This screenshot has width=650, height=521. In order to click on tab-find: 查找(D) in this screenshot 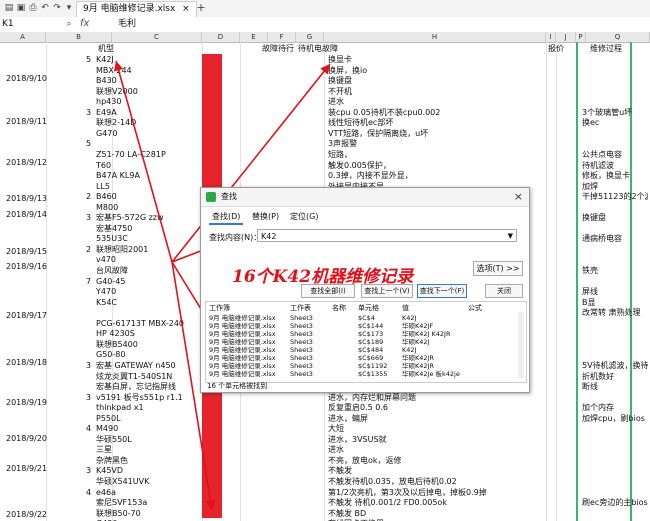, I will do `click(226, 218)`.